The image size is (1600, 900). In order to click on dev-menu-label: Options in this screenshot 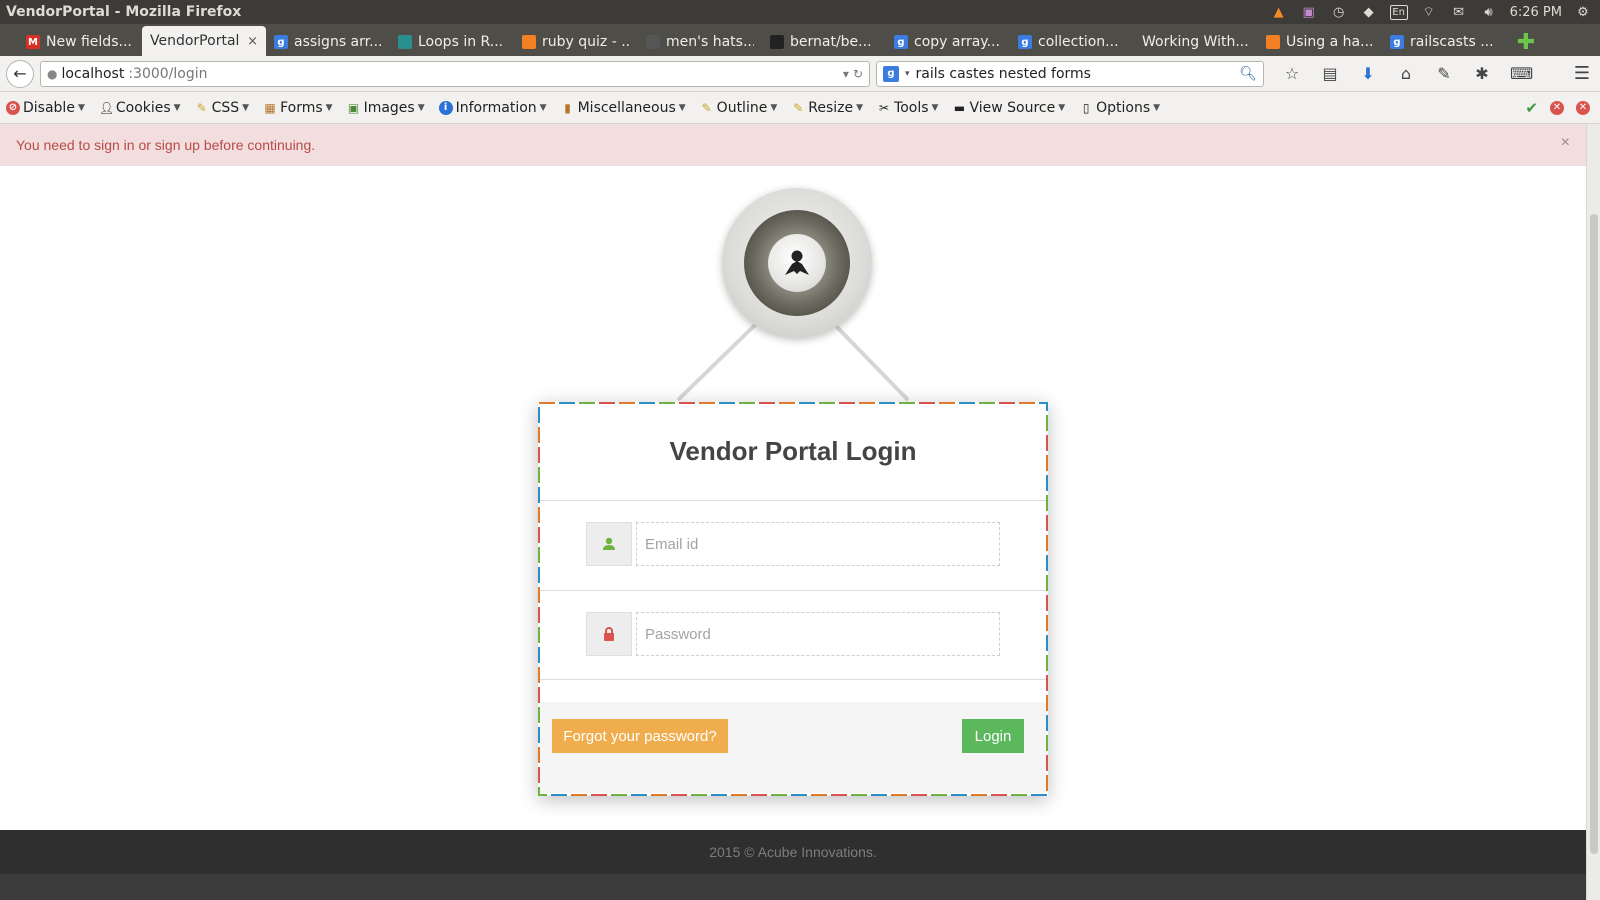, I will do `click(1123, 107)`.